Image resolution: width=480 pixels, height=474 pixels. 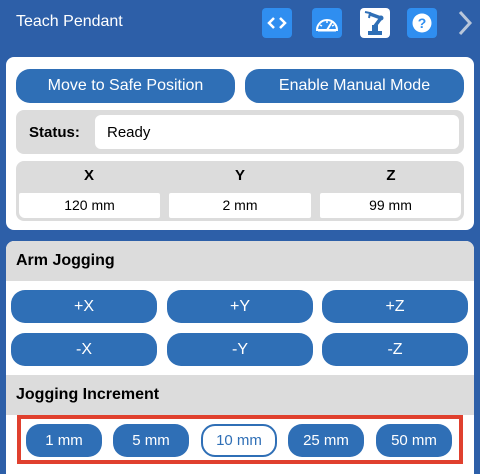 What do you see at coordinates (395, 349) in the screenshot?
I see `jog-minus-z-button: -Z` at bounding box center [395, 349].